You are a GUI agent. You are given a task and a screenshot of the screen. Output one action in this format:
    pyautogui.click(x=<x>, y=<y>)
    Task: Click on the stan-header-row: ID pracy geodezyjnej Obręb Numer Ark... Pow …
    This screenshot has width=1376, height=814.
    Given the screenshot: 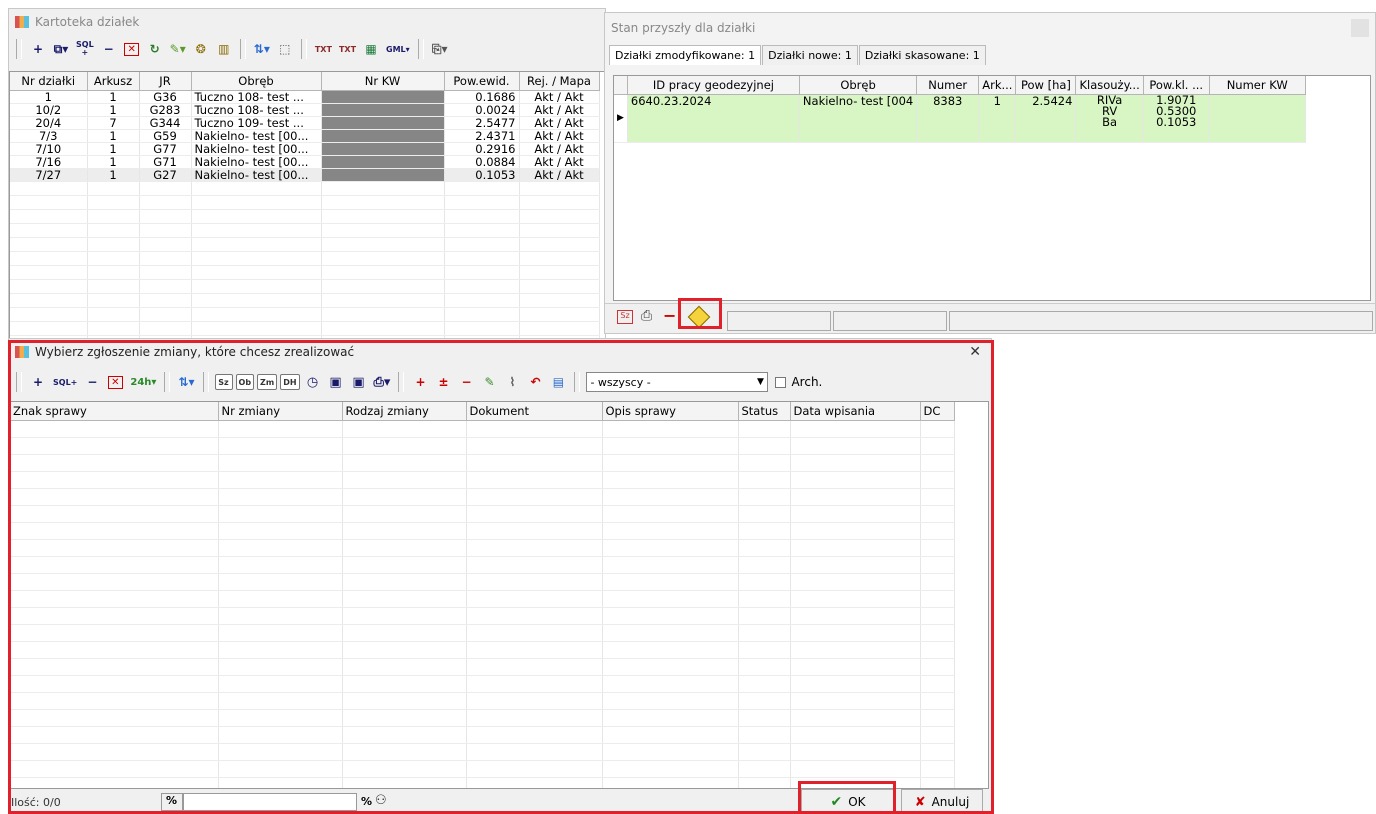 What is the action you would take?
    pyautogui.click(x=960, y=85)
    